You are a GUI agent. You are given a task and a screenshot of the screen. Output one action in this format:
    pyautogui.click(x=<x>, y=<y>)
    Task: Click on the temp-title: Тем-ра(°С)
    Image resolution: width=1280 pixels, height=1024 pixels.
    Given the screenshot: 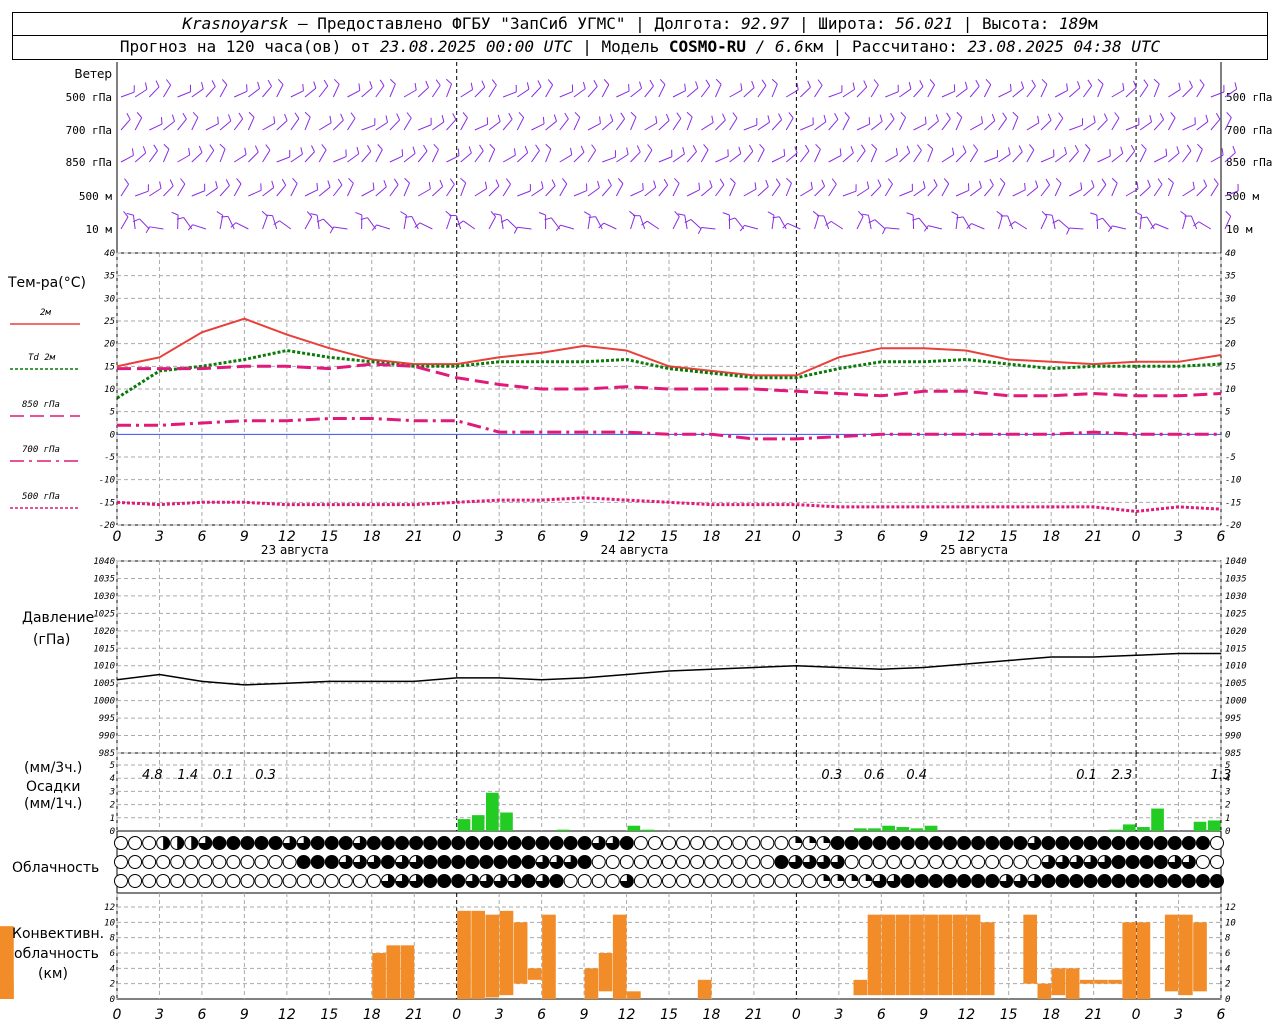 What is the action you would take?
    pyautogui.click(x=46, y=283)
    